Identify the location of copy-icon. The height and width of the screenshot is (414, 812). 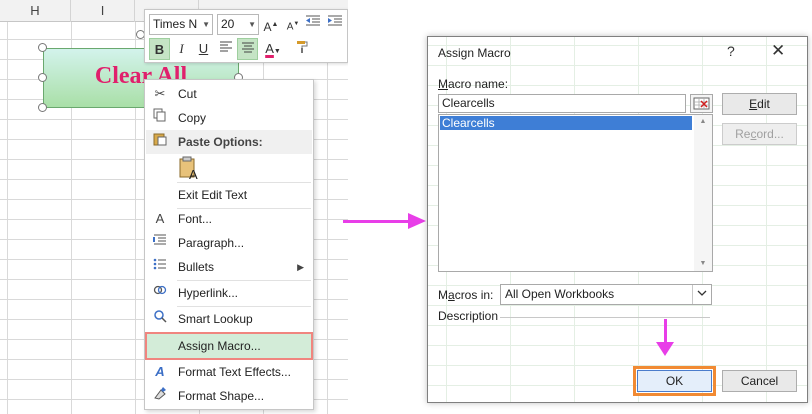
(160, 118).